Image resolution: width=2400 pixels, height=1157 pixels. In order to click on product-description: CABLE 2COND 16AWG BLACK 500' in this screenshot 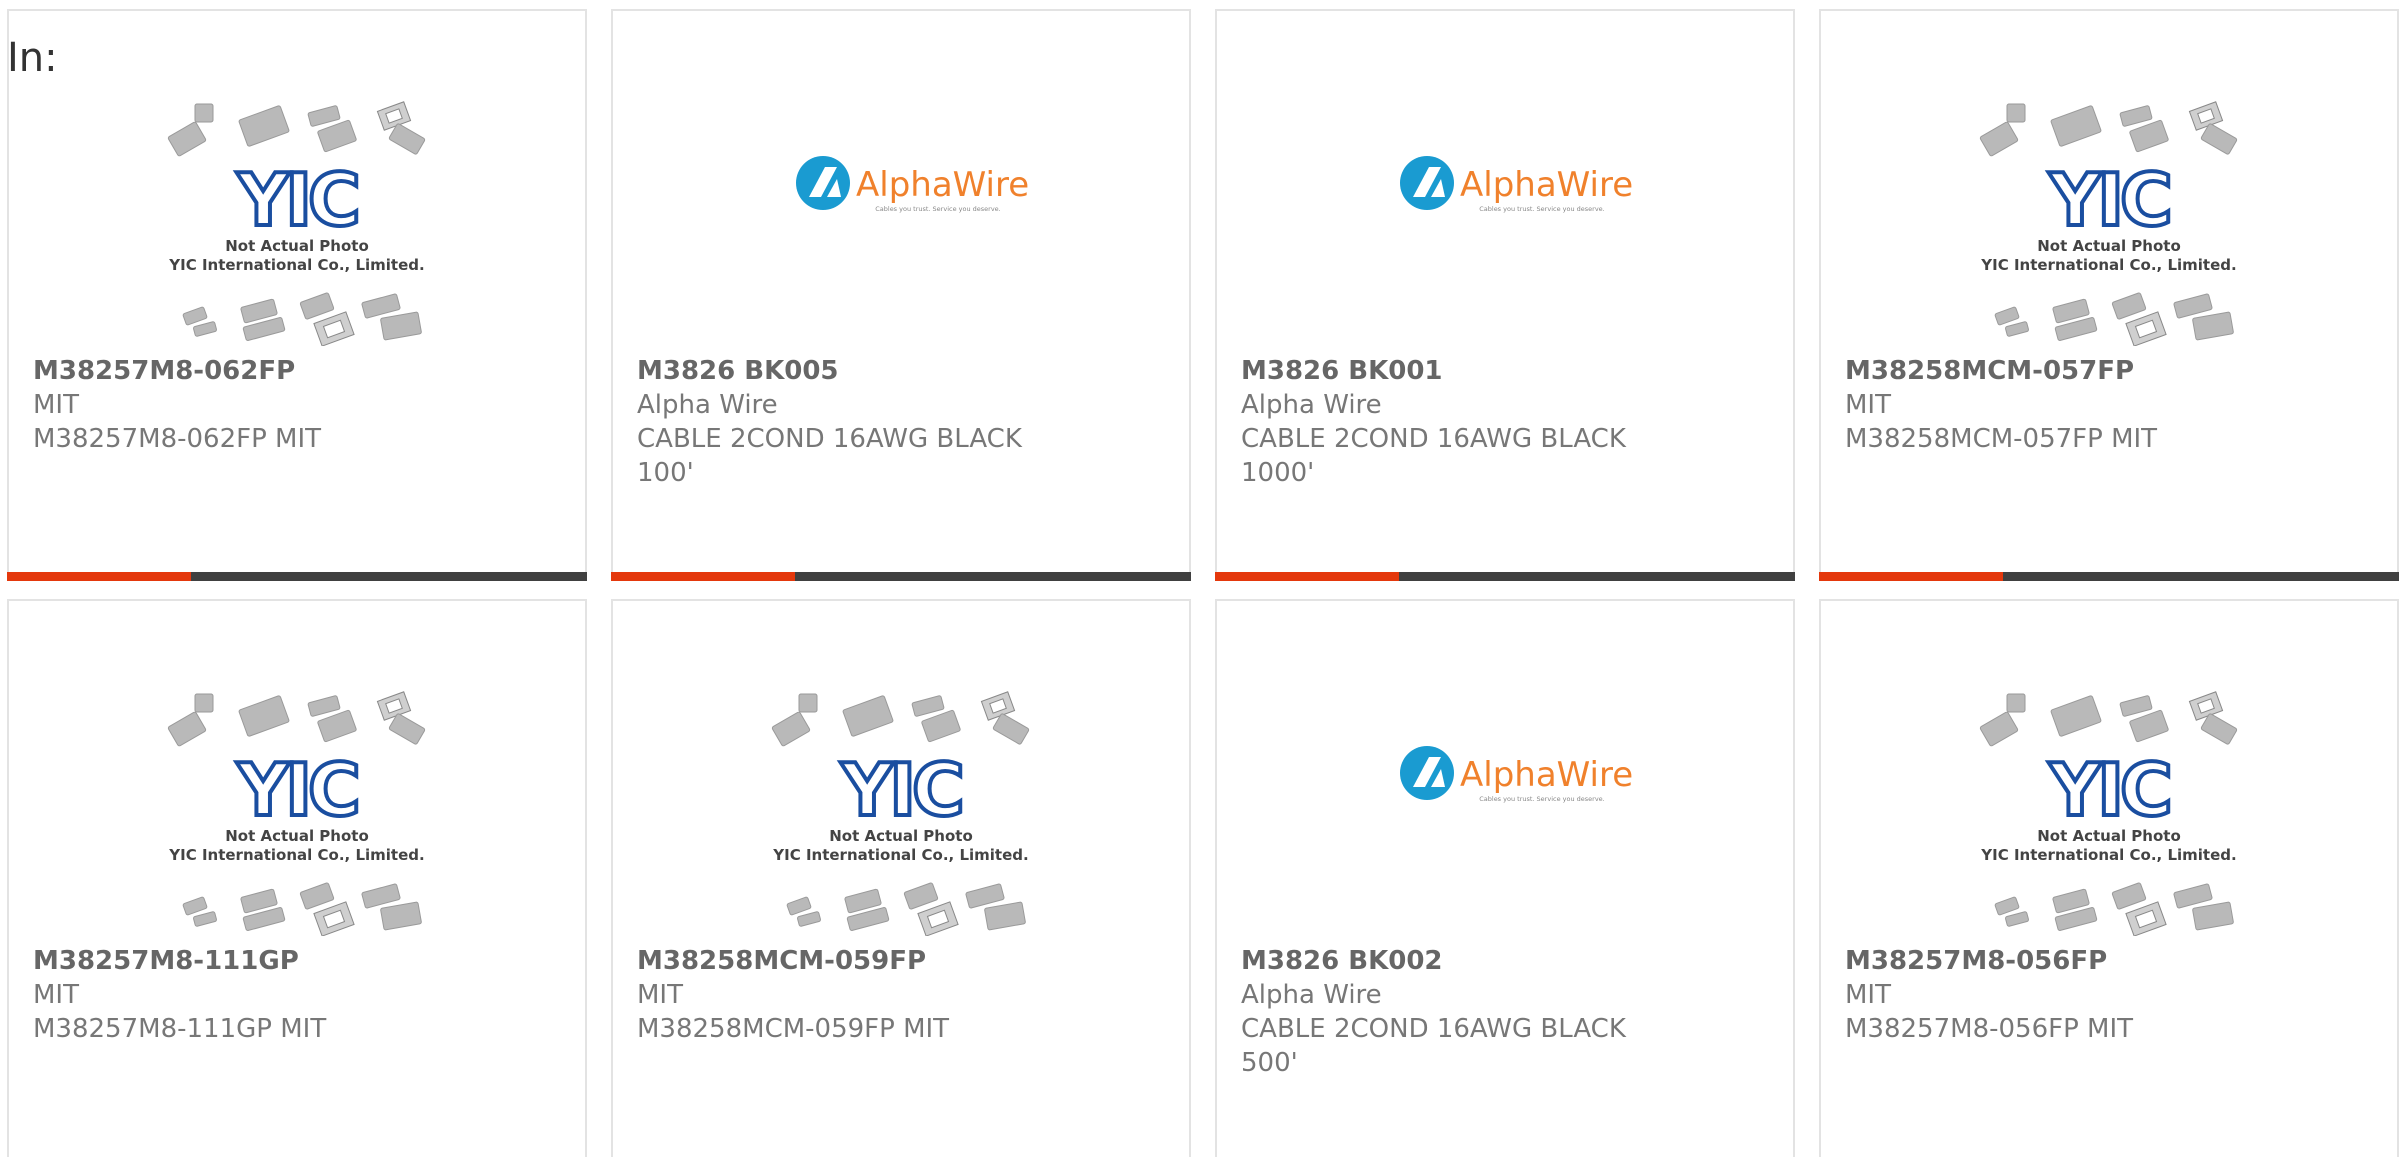, I will do `click(1433, 1046)`.